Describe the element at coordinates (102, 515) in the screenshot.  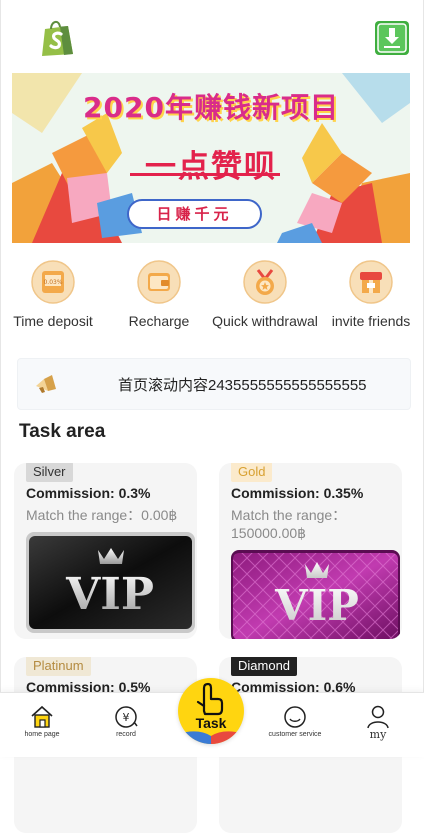
I see `range-text: Match the range：0.00฿` at that location.